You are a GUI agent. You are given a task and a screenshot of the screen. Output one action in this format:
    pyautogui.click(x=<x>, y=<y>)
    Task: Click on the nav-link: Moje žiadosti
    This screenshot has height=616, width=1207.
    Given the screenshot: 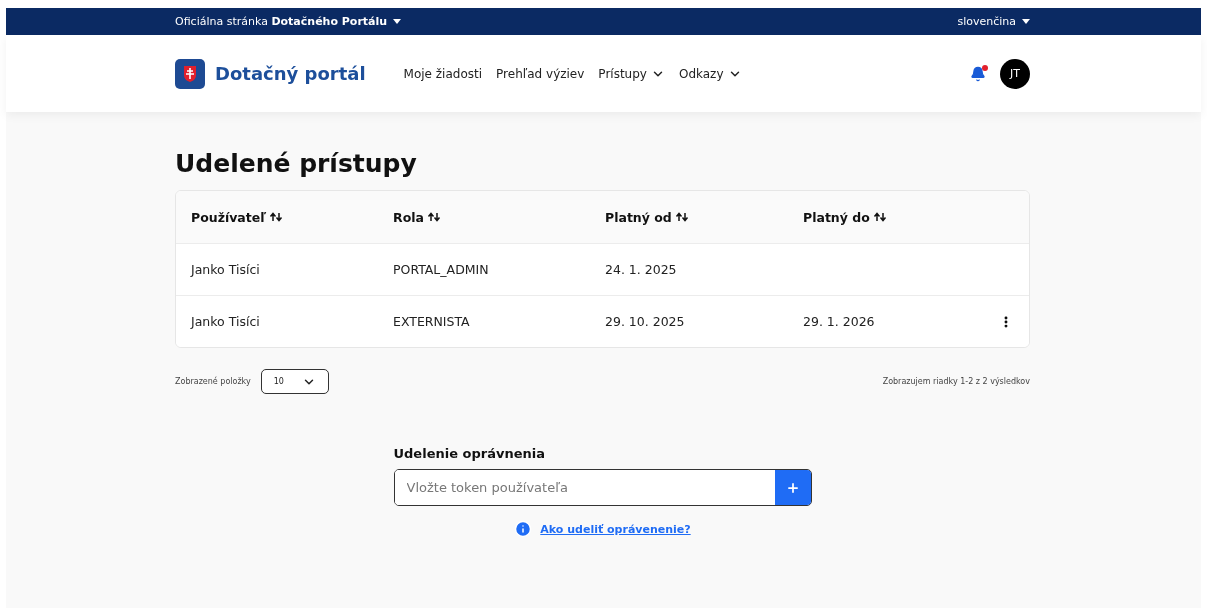 What is the action you would take?
    pyautogui.click(x=443, y=73)
    